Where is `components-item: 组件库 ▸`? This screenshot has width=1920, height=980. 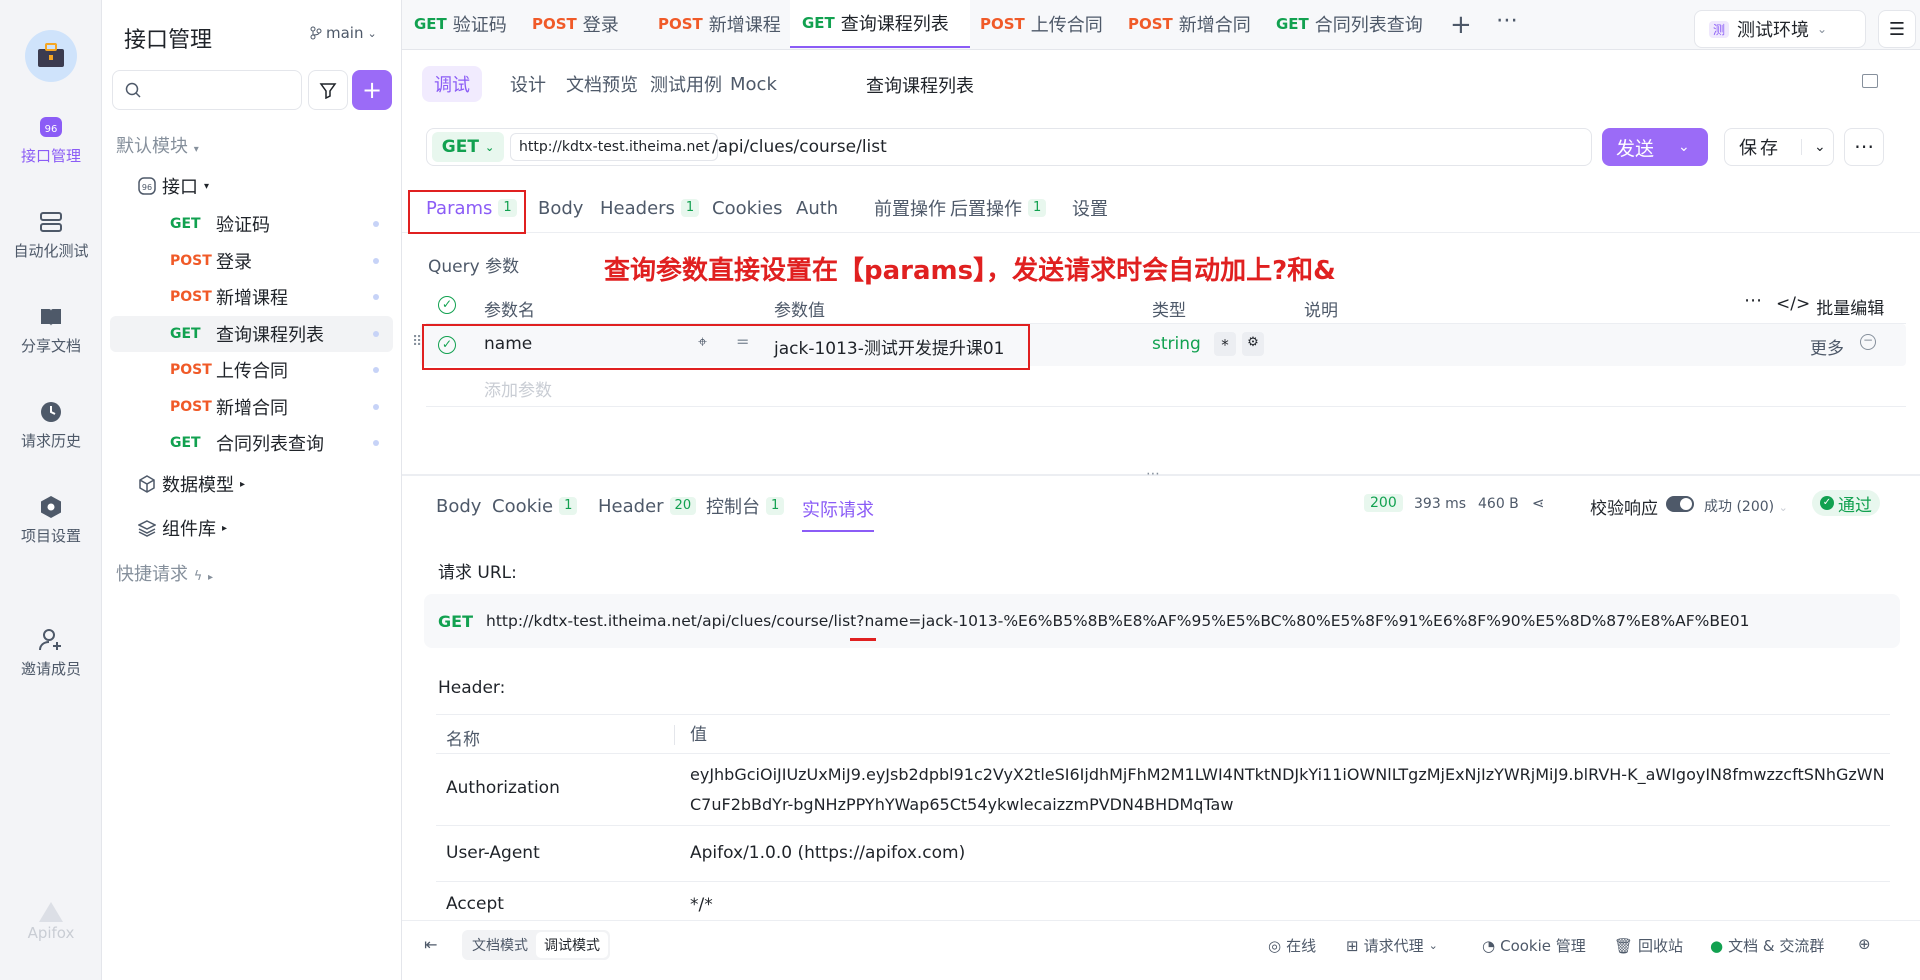 components-item: 组件库 ▸ is located at coordinates (251, 528).